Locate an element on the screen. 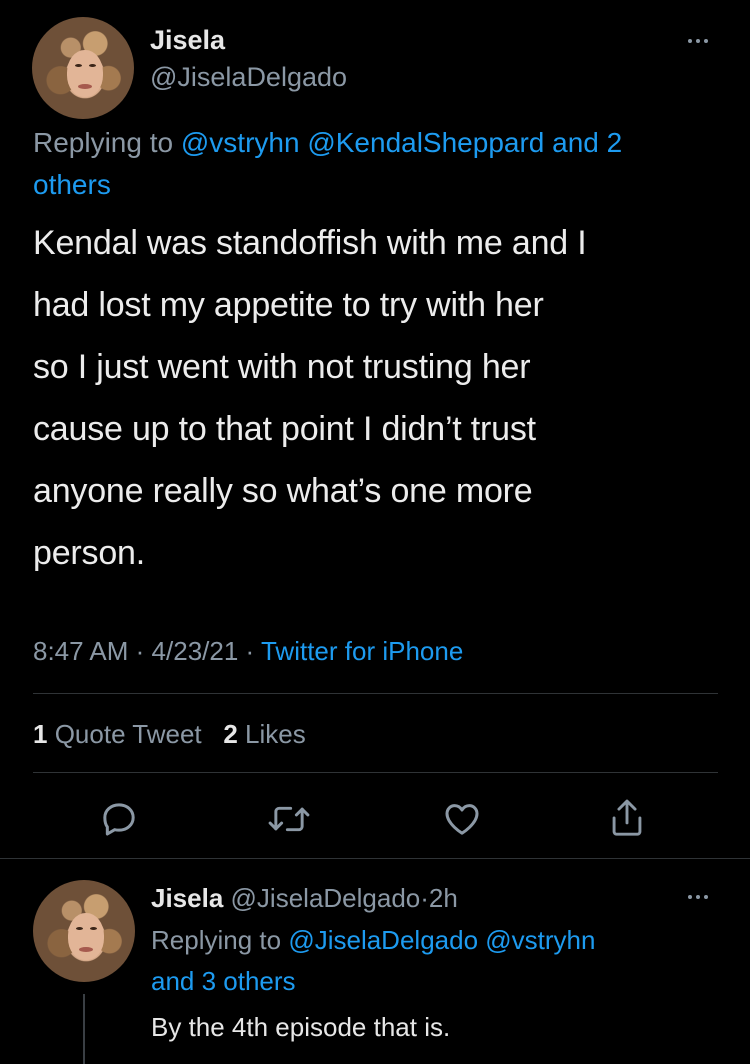 This screenshot has width=750, height=1064. tweet-time: 8:47 AM is located at coordinates (80, 651).